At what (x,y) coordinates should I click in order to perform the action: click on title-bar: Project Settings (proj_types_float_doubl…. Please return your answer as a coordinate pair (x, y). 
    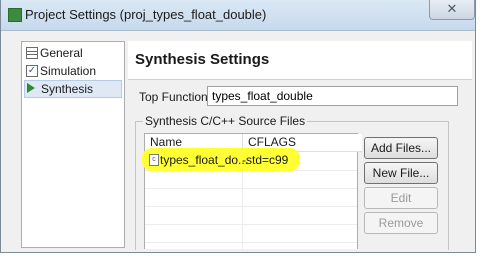
    Looking at the image, I should click on (238, 15).